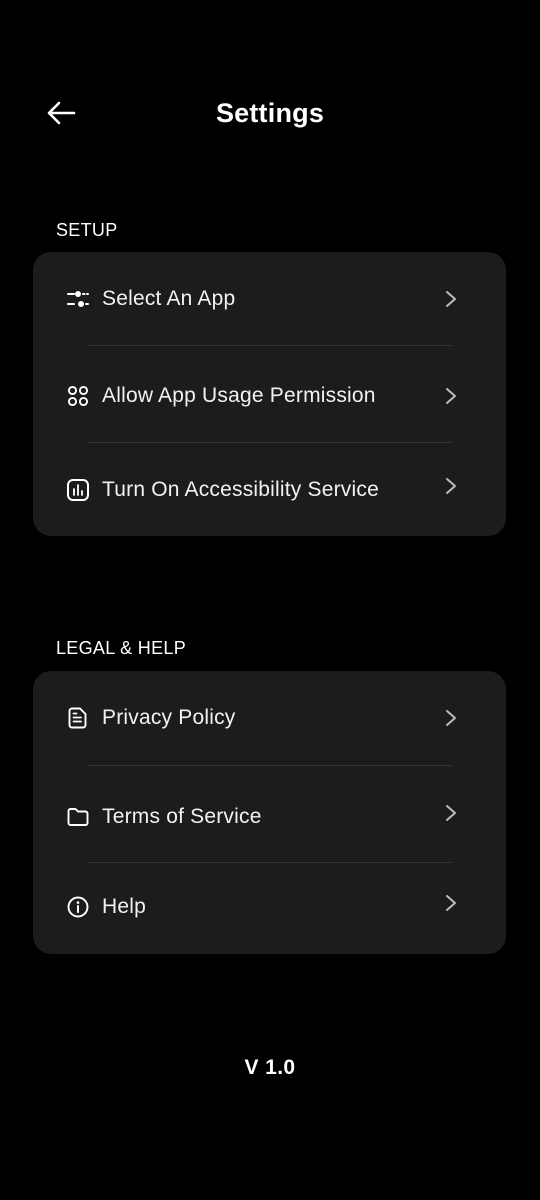 Image resolution: width=540 pixels, height=1200 pixels. What do you see at coordinates (87, 230) in the screenshot?
I see `section-label-setup: SETUP` at bounding box center [87, 230].